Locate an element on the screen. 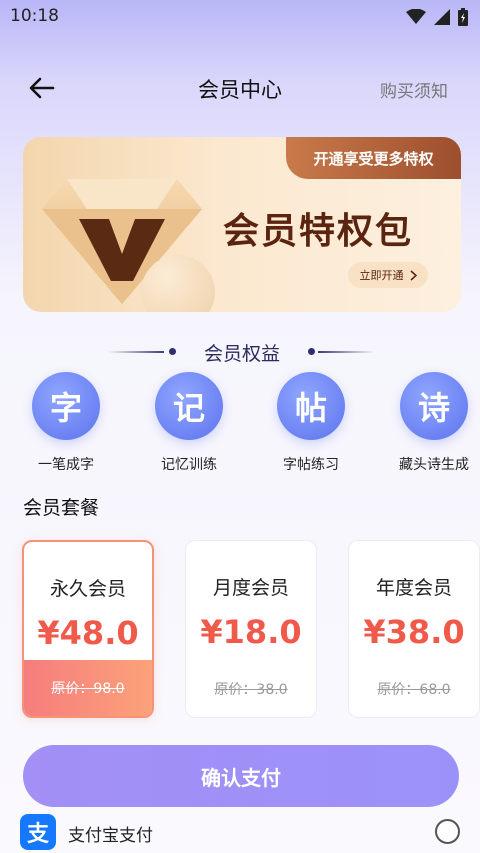  open-now-label: 立即开通 is located at coordinates (381, 275).